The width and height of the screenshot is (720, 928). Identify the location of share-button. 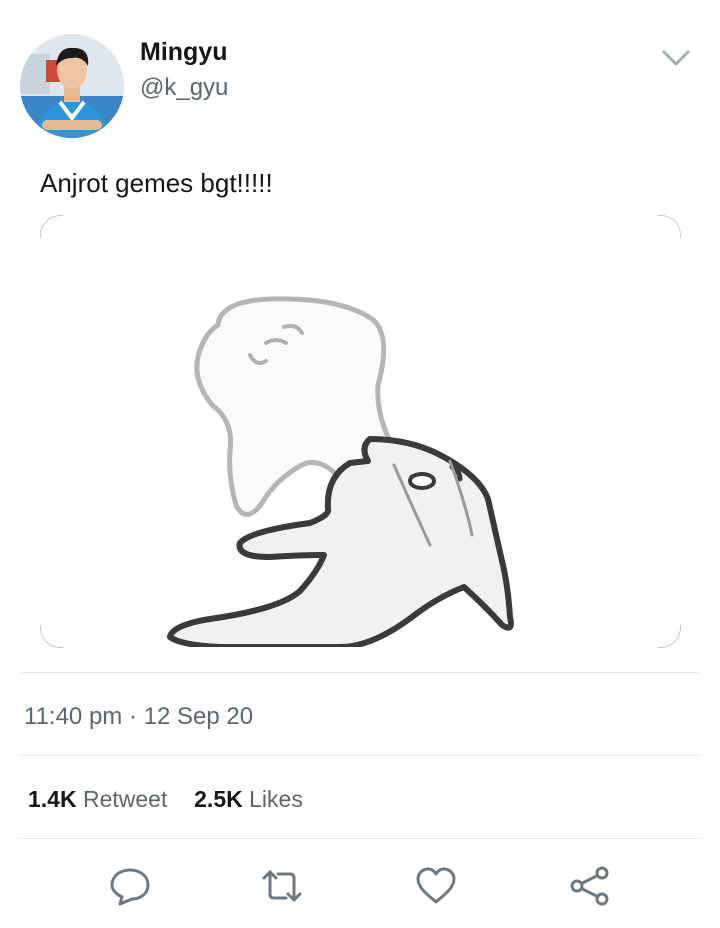
(590, 886).